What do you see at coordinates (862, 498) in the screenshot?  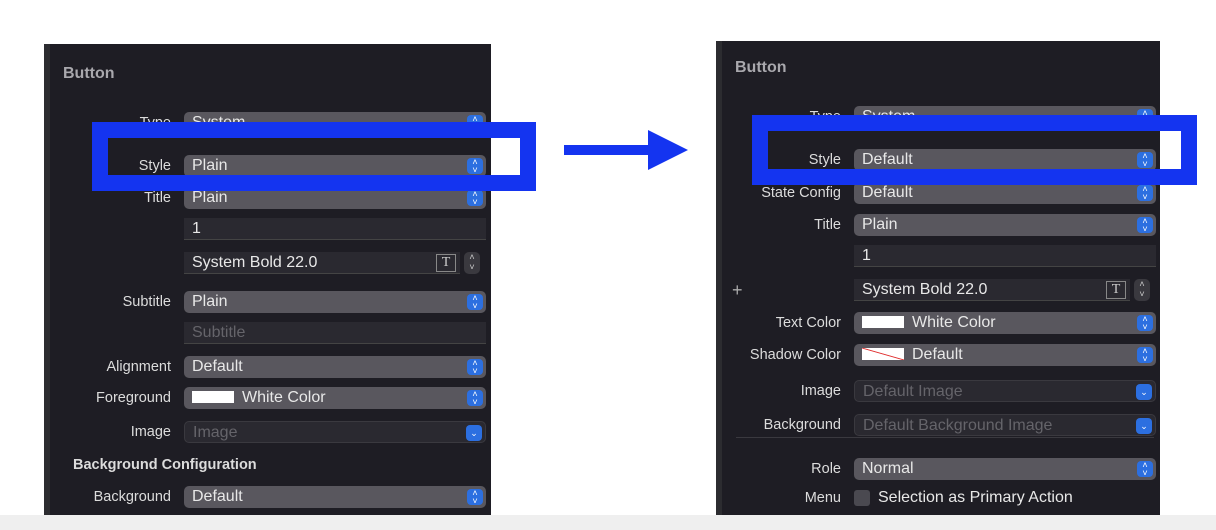 I see `checkbox-menu` at bounding box center [862, 498].